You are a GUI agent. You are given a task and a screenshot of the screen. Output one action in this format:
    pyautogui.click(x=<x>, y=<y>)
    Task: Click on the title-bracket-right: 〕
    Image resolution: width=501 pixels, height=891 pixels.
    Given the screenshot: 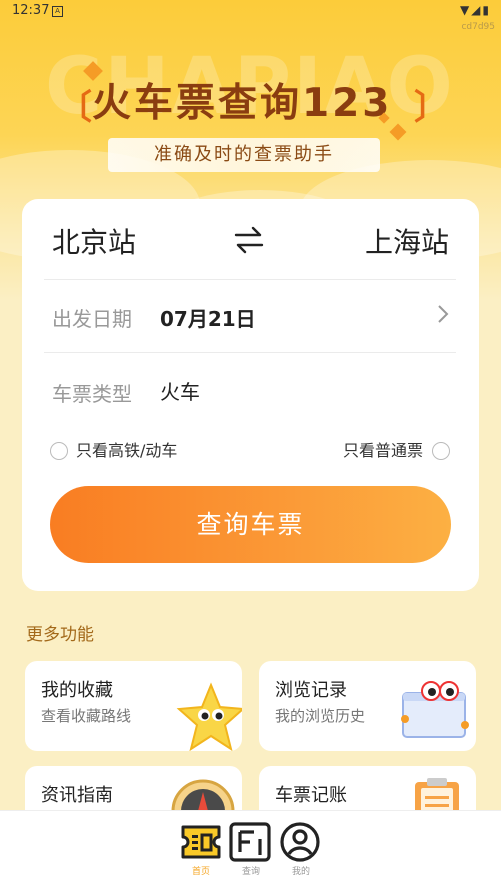 What is the action you would take?
    pyautogui.click(x=431, y=108)
    